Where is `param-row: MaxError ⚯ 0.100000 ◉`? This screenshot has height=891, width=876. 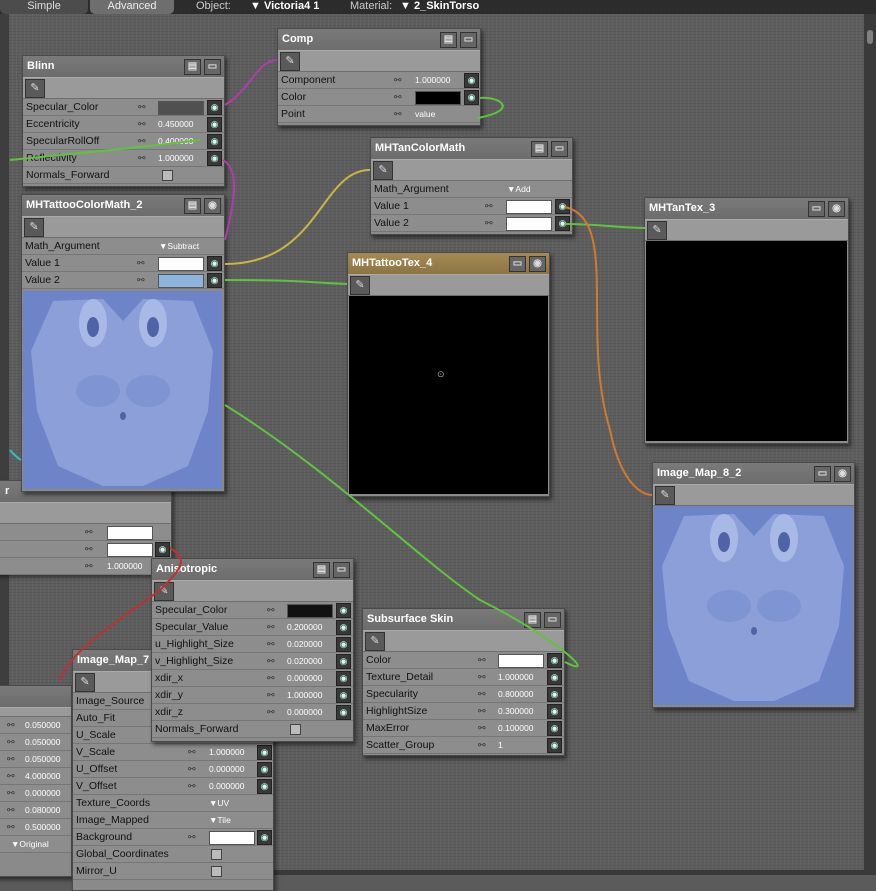 param-row: MaxError ⚯ 0.100000 ◉ is located at coordinates (463, 728).